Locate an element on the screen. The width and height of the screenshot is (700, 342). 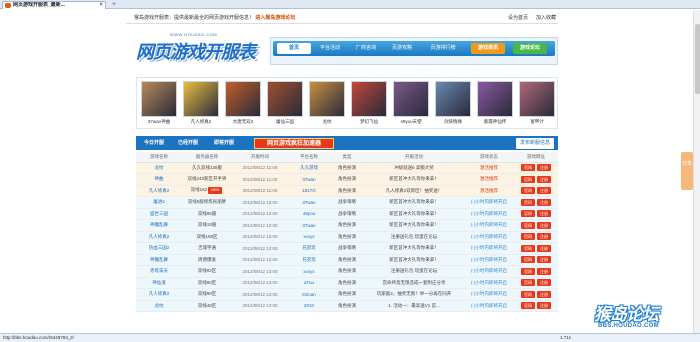
cell-game: 神仙道 is located at coordinates (159, 282).